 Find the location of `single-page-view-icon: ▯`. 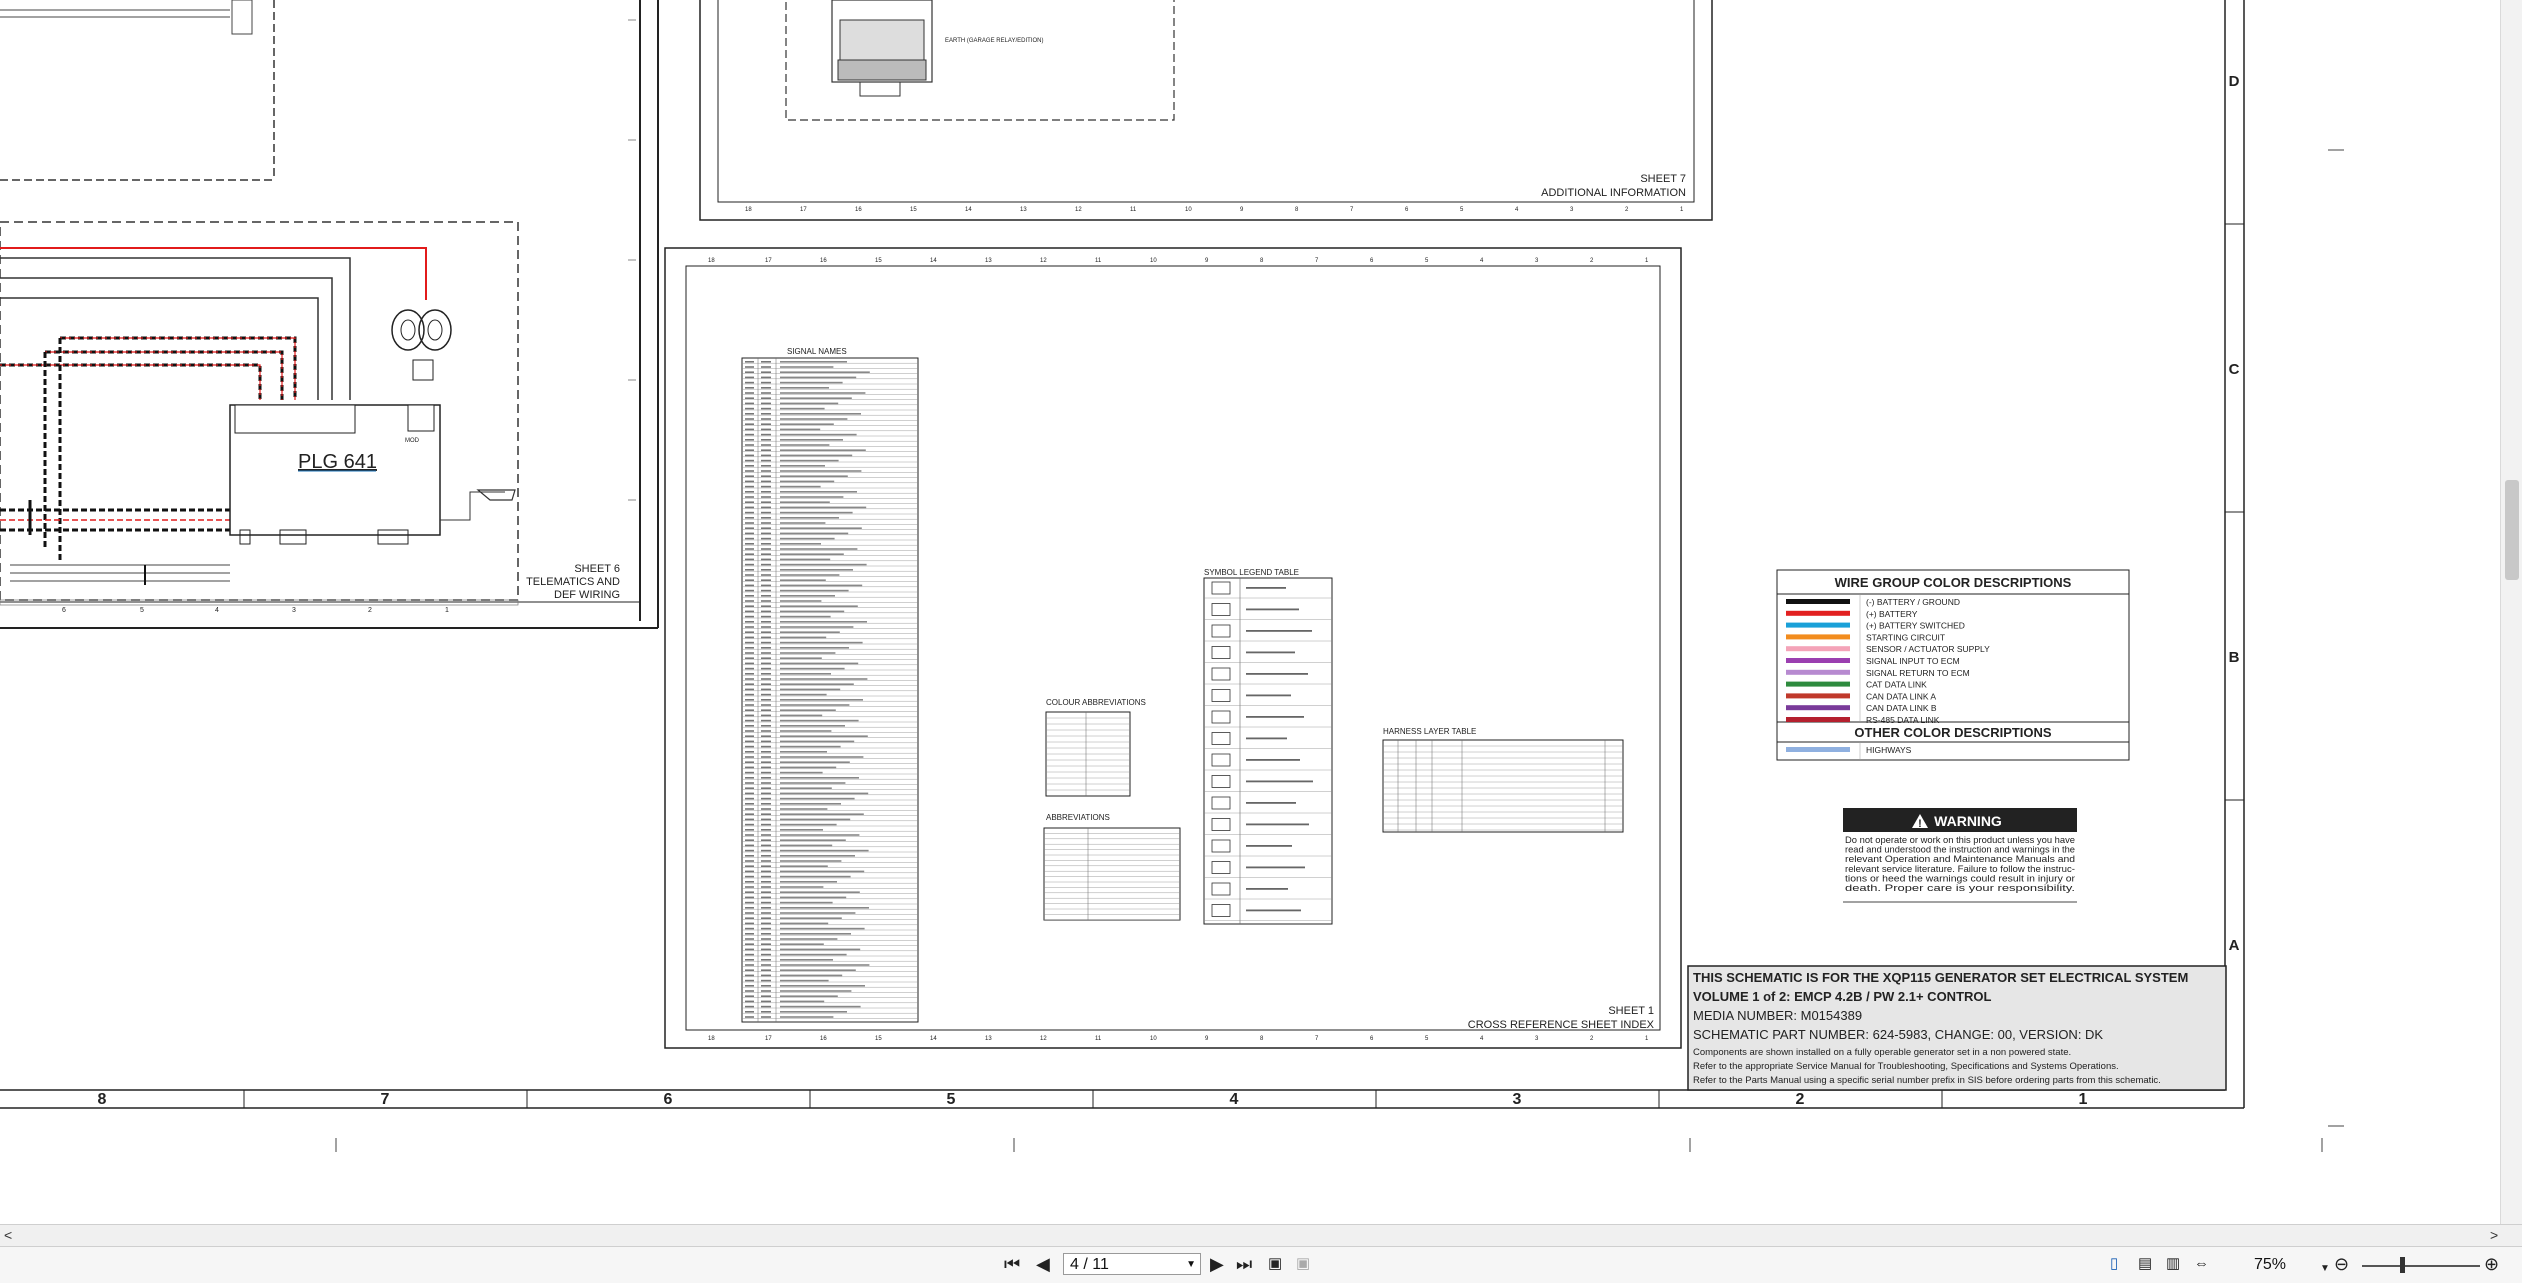

single-page-view-icon: ▯ is located at coordinates (2114, 1264).